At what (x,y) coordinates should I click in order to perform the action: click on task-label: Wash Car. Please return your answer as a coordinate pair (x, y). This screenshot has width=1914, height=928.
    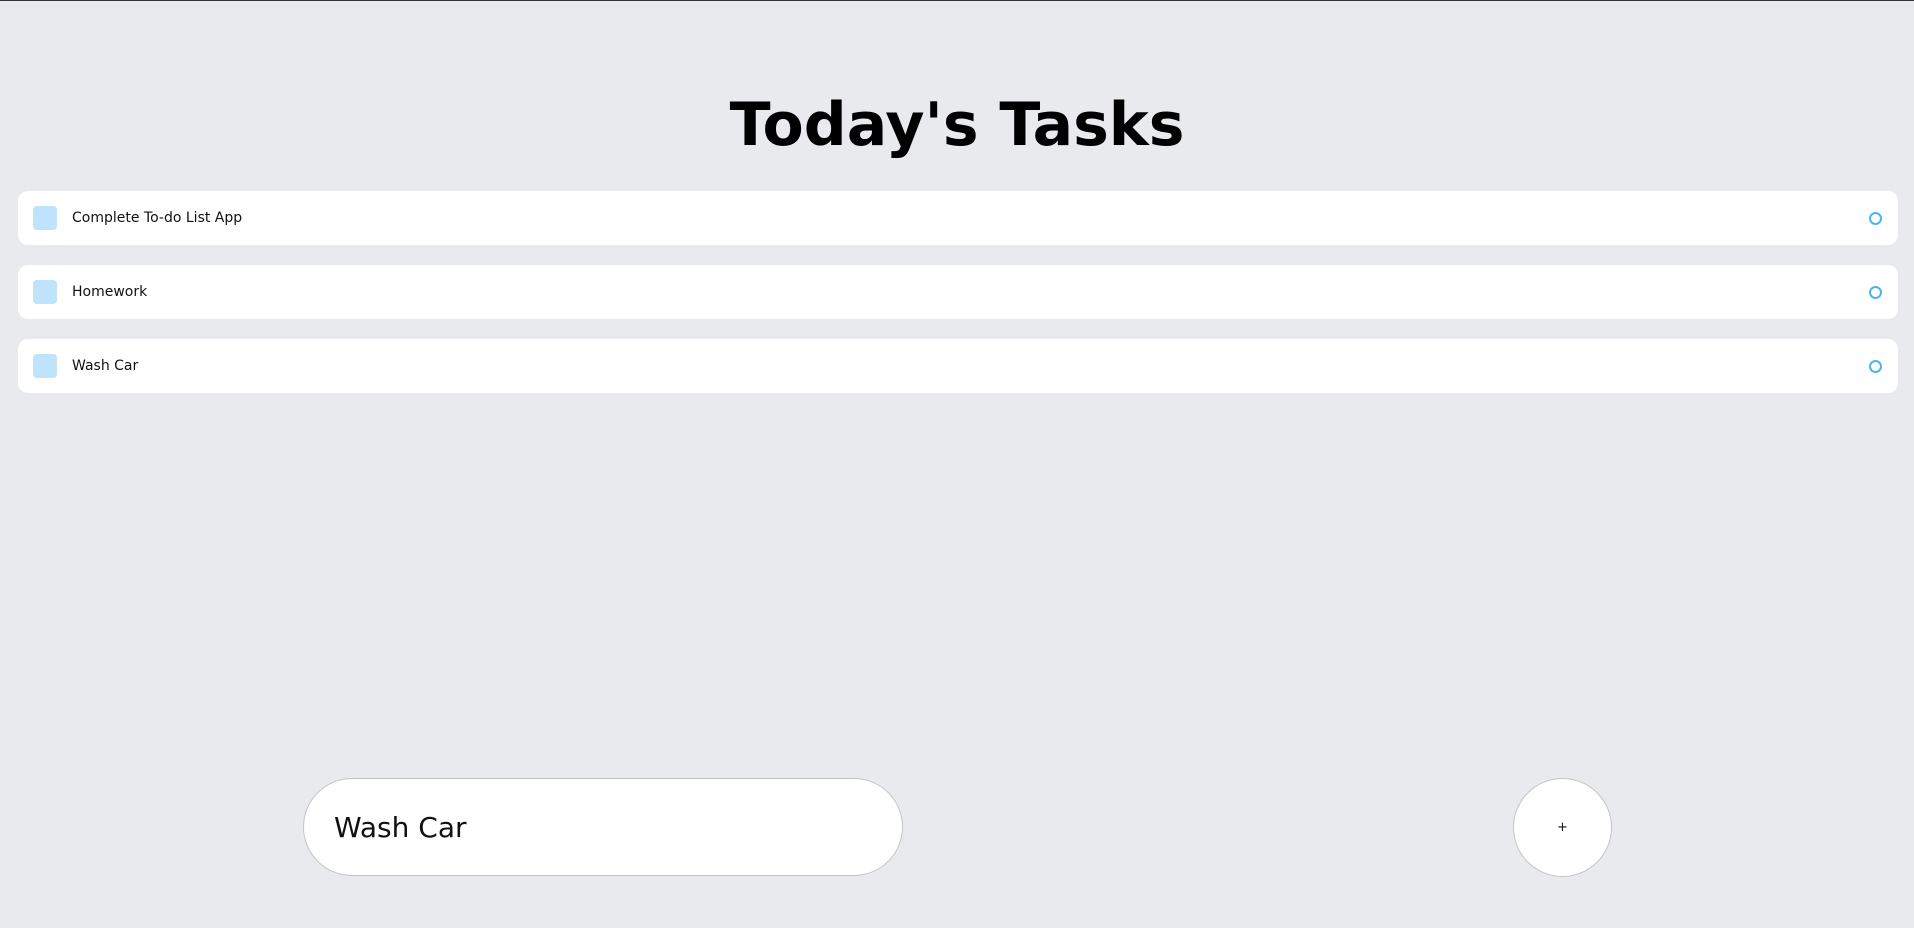
    Looking at the image, I should click on (105, 366).